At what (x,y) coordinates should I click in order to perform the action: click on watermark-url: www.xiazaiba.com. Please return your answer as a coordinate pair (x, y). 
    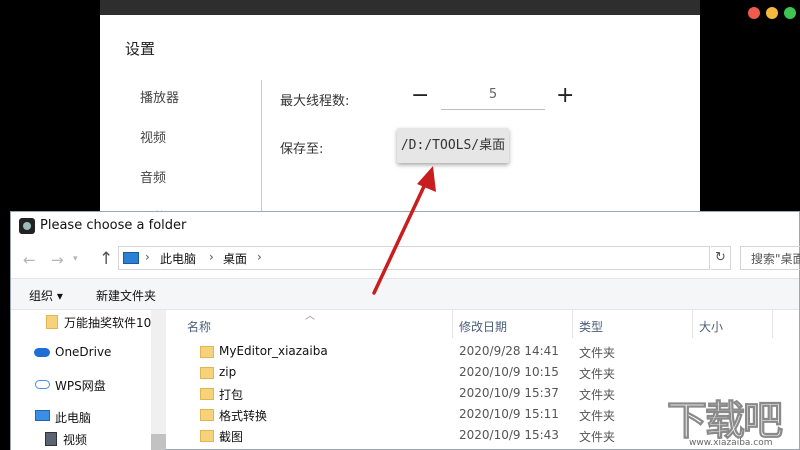
    Looking at the image, I should click on (731, 443).